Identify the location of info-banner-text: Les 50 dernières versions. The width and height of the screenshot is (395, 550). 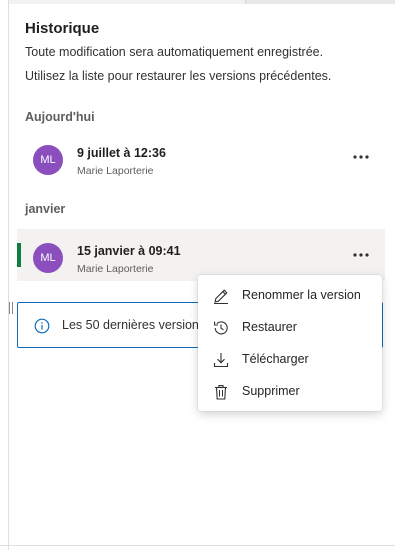
(134, 325).